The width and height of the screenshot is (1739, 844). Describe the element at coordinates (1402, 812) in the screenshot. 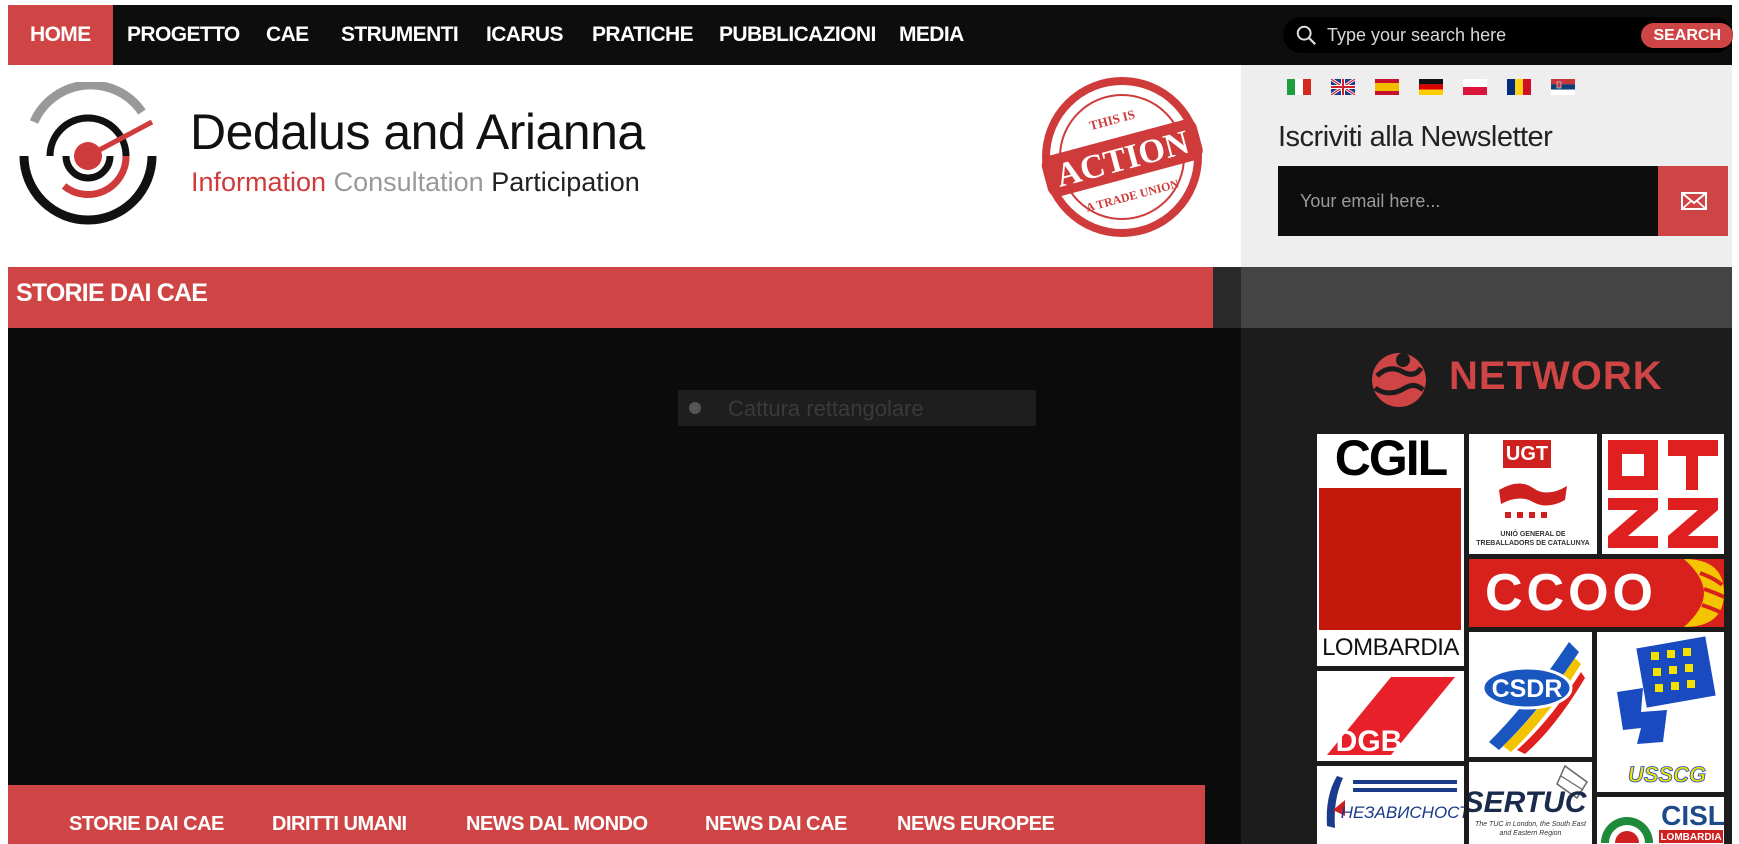

I see `nezavisnost-text: НЕЗАВИСНОСТ` at that location.